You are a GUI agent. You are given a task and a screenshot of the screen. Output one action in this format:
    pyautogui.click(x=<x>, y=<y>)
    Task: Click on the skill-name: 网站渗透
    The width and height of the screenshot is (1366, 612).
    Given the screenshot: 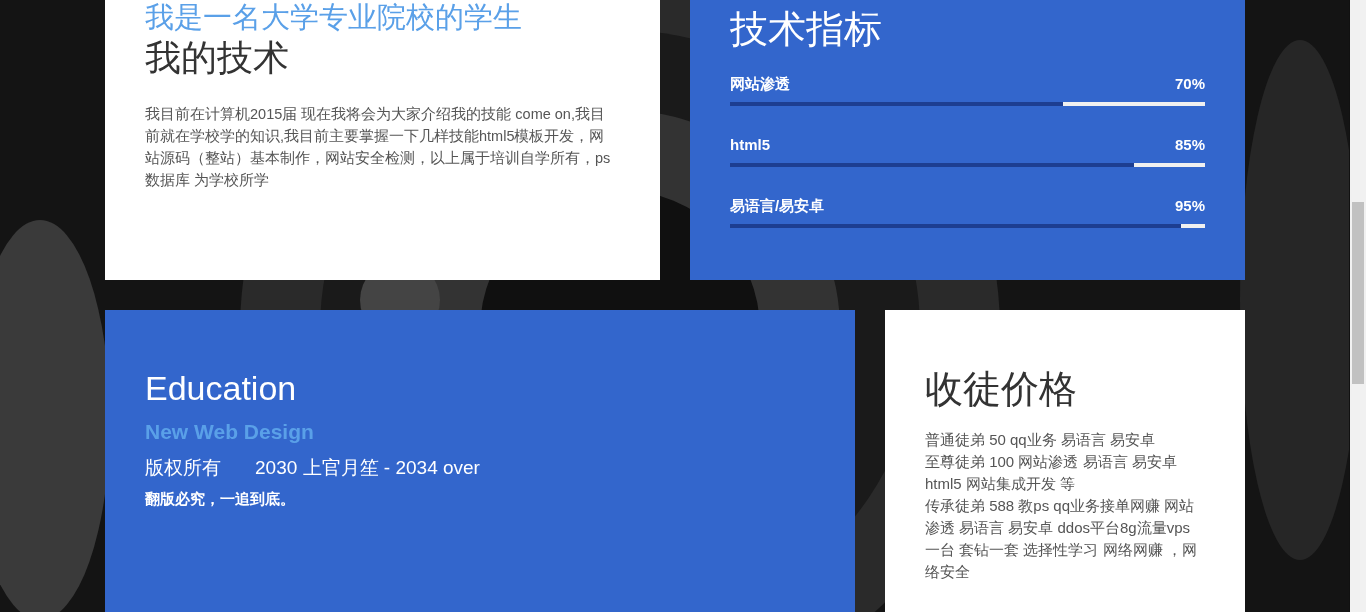 What is the action you would take?
    pyautogui.click(x=760, y=84)
    